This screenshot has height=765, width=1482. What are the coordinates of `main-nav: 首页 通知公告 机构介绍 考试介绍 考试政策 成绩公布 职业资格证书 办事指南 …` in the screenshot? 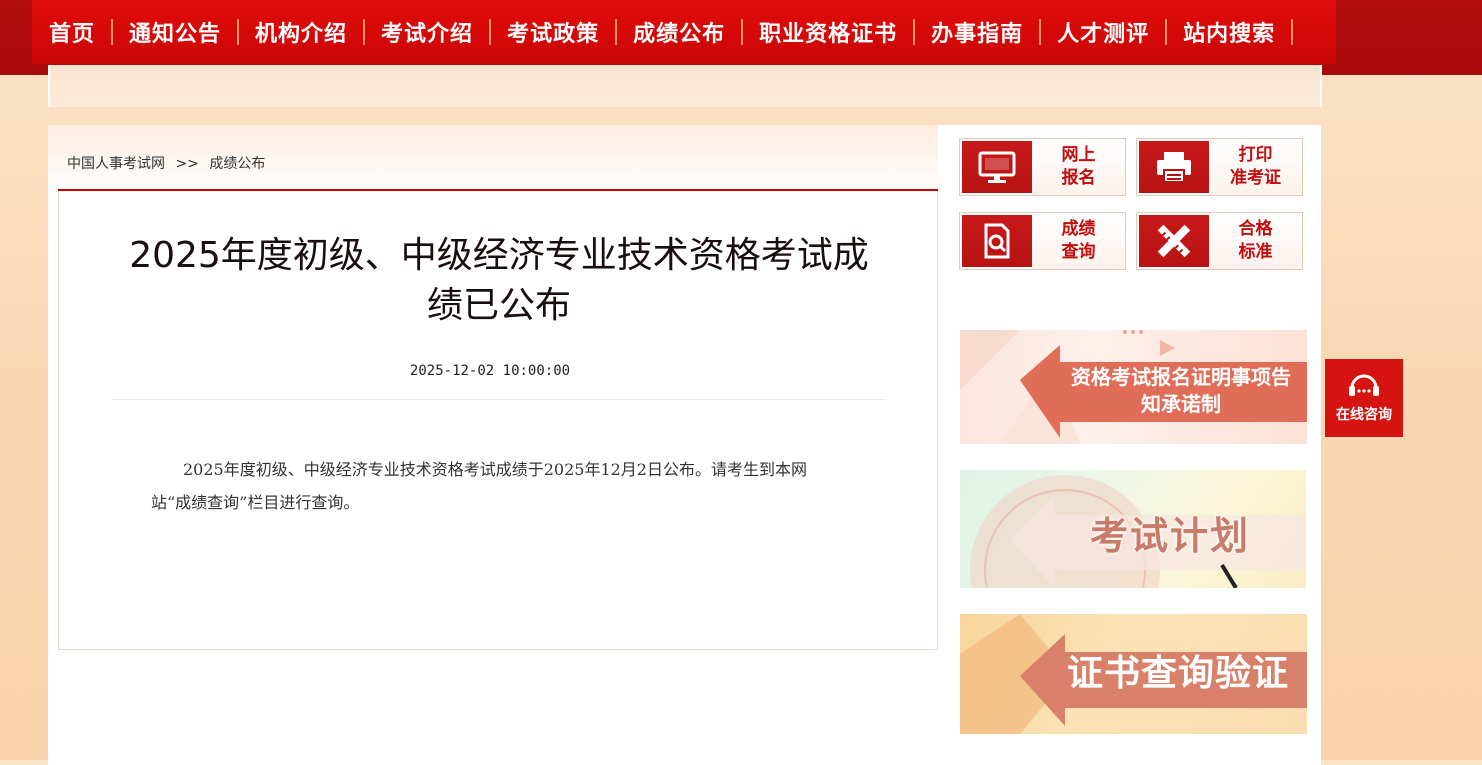 It's located at (684, 32).